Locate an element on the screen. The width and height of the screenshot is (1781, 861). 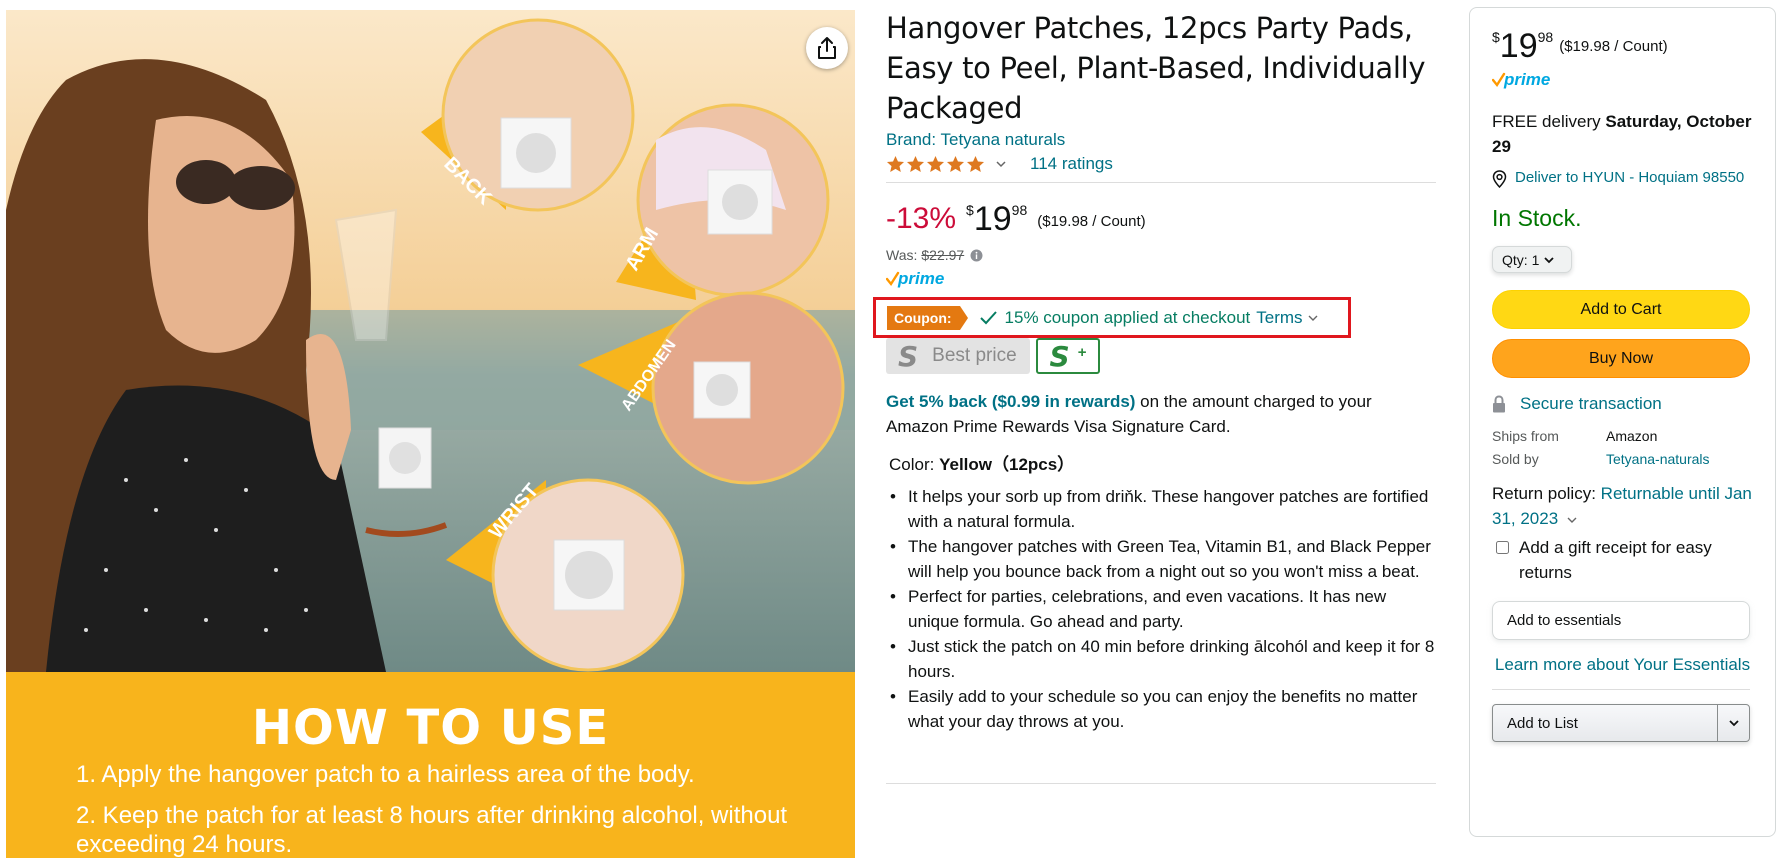
best-price-badge: S Best price is located at coordinates (958, 356).